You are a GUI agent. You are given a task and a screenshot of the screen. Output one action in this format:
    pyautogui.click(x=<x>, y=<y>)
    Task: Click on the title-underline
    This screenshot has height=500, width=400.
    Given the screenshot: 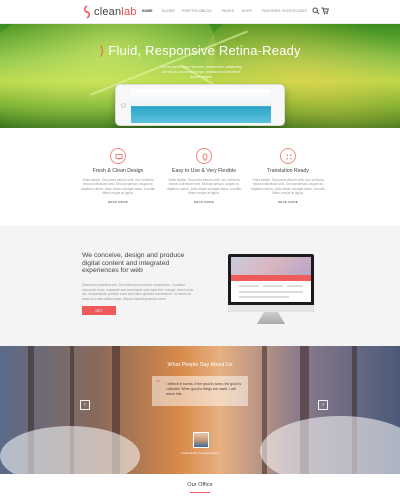 What is the action you would take?
    pyautogui.click(x=200, y=492)
    